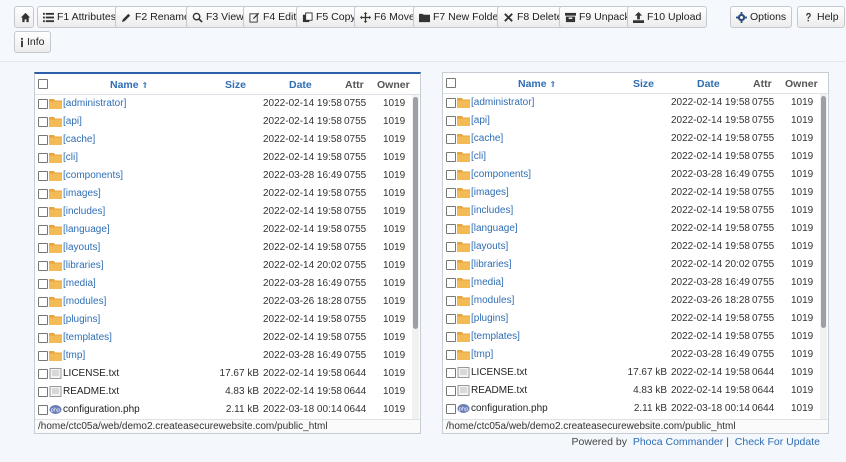 This screenshot has width=846, height=462. I want to click on folder-name: [modules], so click(492, 300).